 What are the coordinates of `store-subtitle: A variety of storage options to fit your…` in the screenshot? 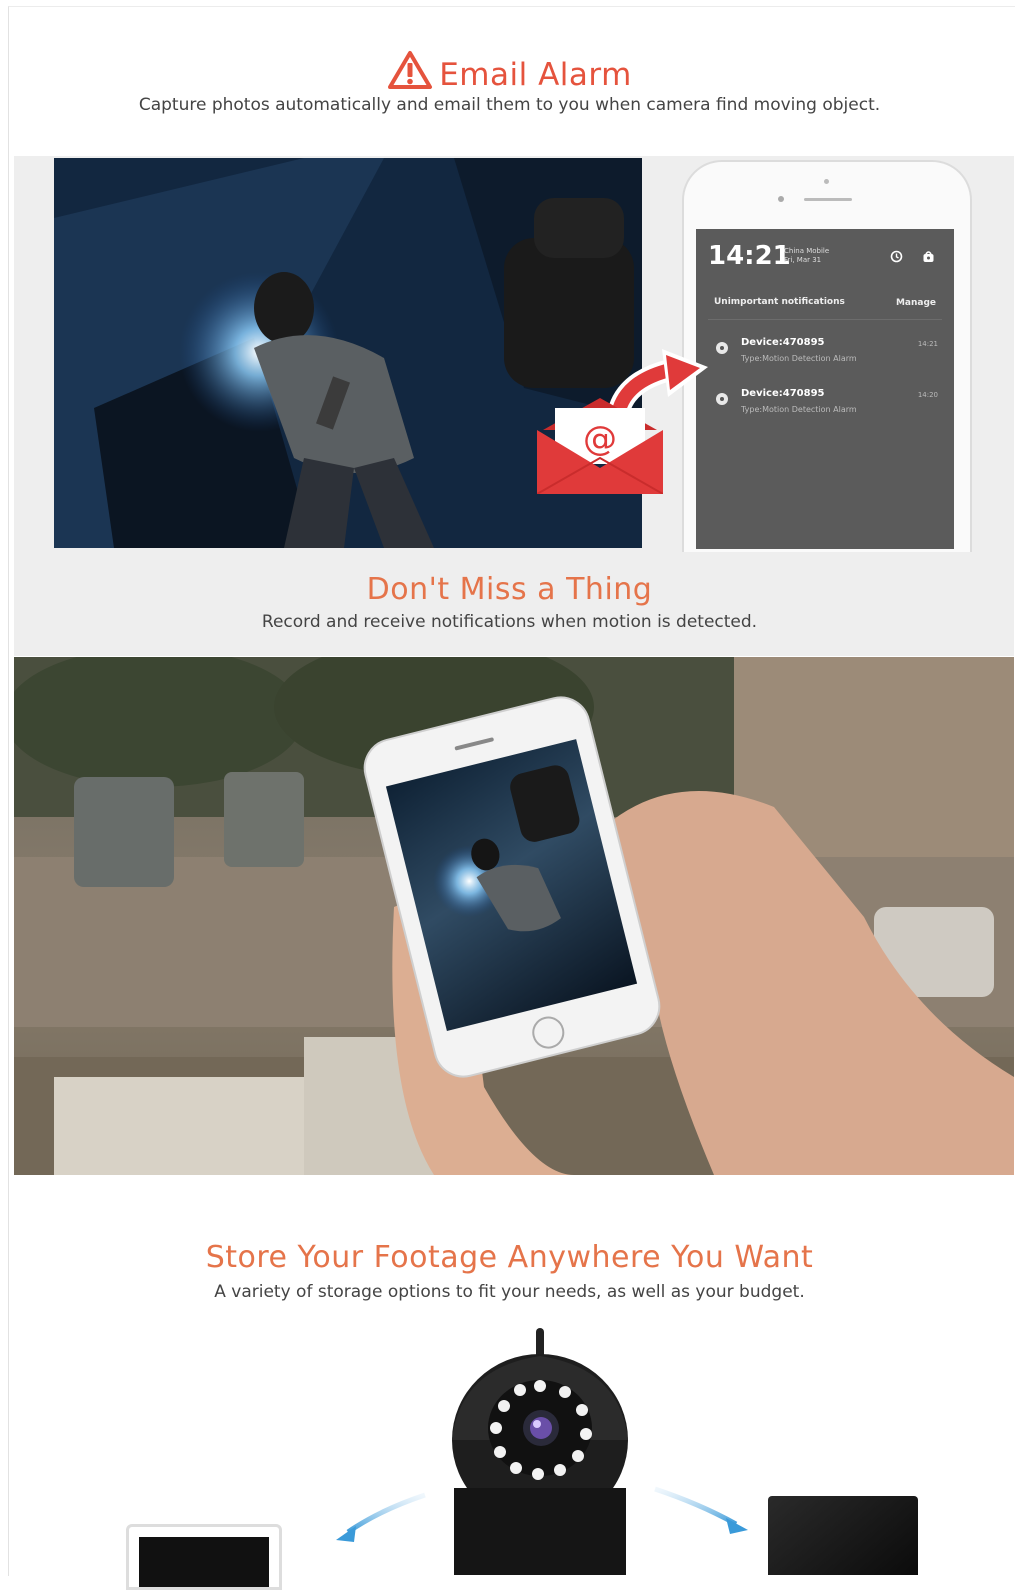 It's located at (509, 1292).